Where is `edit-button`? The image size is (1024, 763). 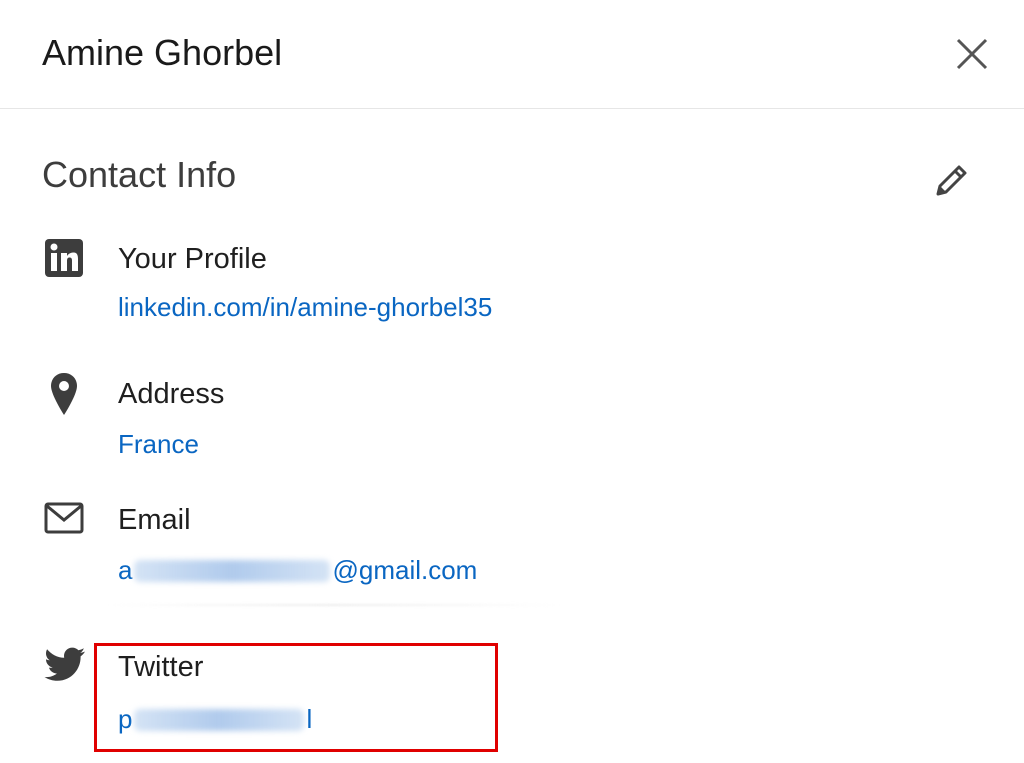 edit-button is located at coordinates (950, 182).